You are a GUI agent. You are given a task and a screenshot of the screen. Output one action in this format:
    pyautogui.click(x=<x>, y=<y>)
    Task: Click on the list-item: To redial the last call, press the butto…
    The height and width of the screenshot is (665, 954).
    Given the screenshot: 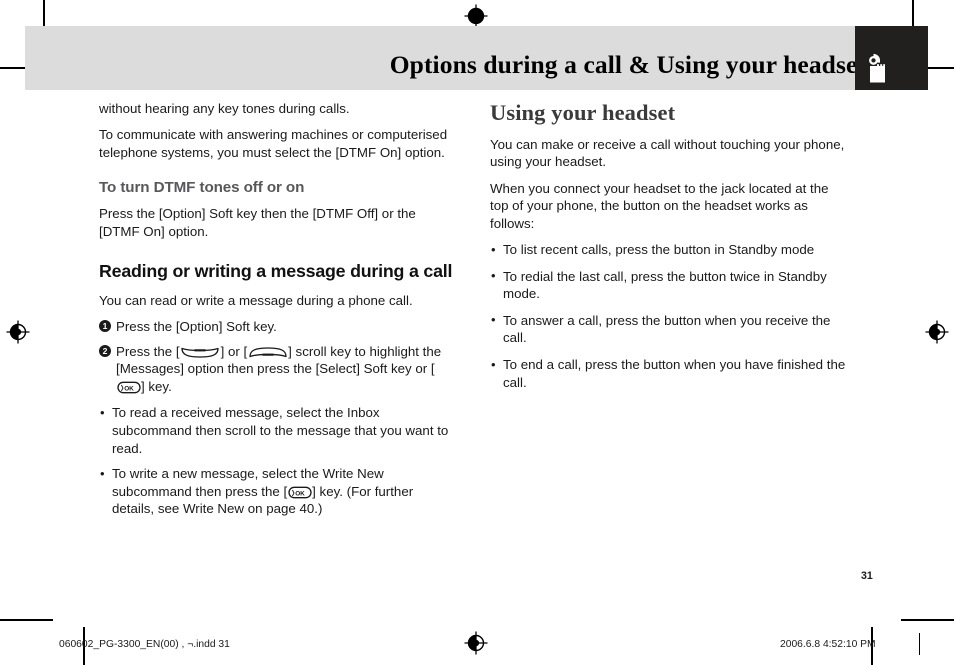 What is the action you would take?
    pyautogui.click(x=670, y=285)
    